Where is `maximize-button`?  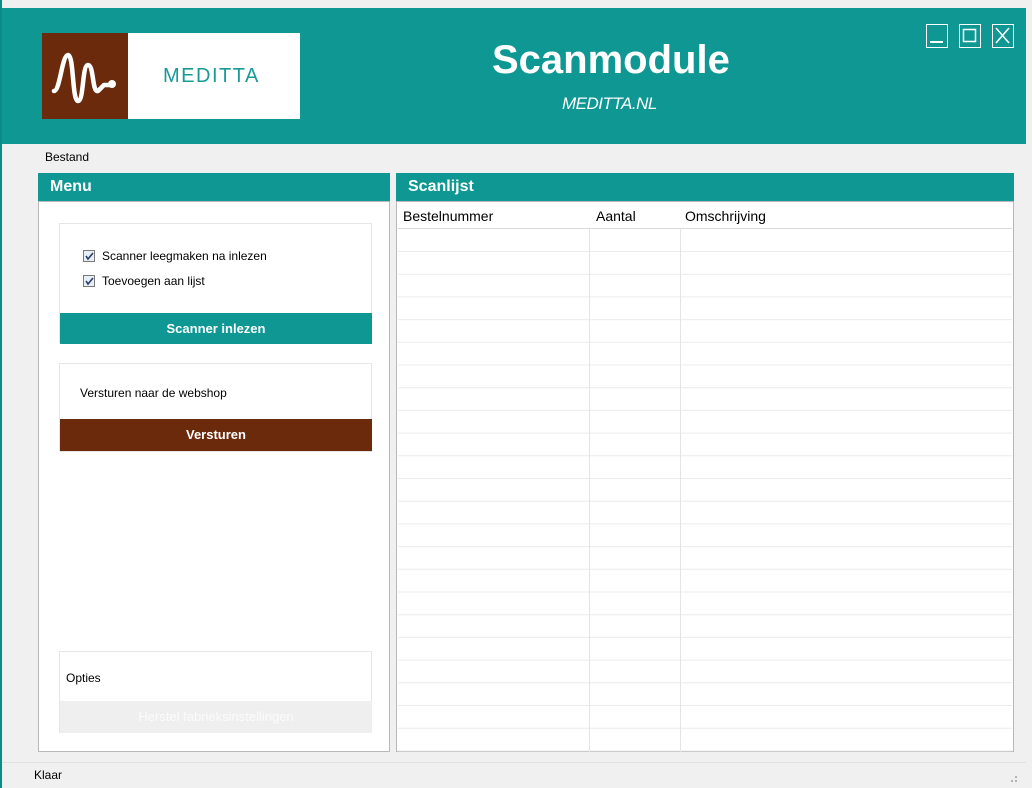 maximize-button is located at coordinates (970, 36).